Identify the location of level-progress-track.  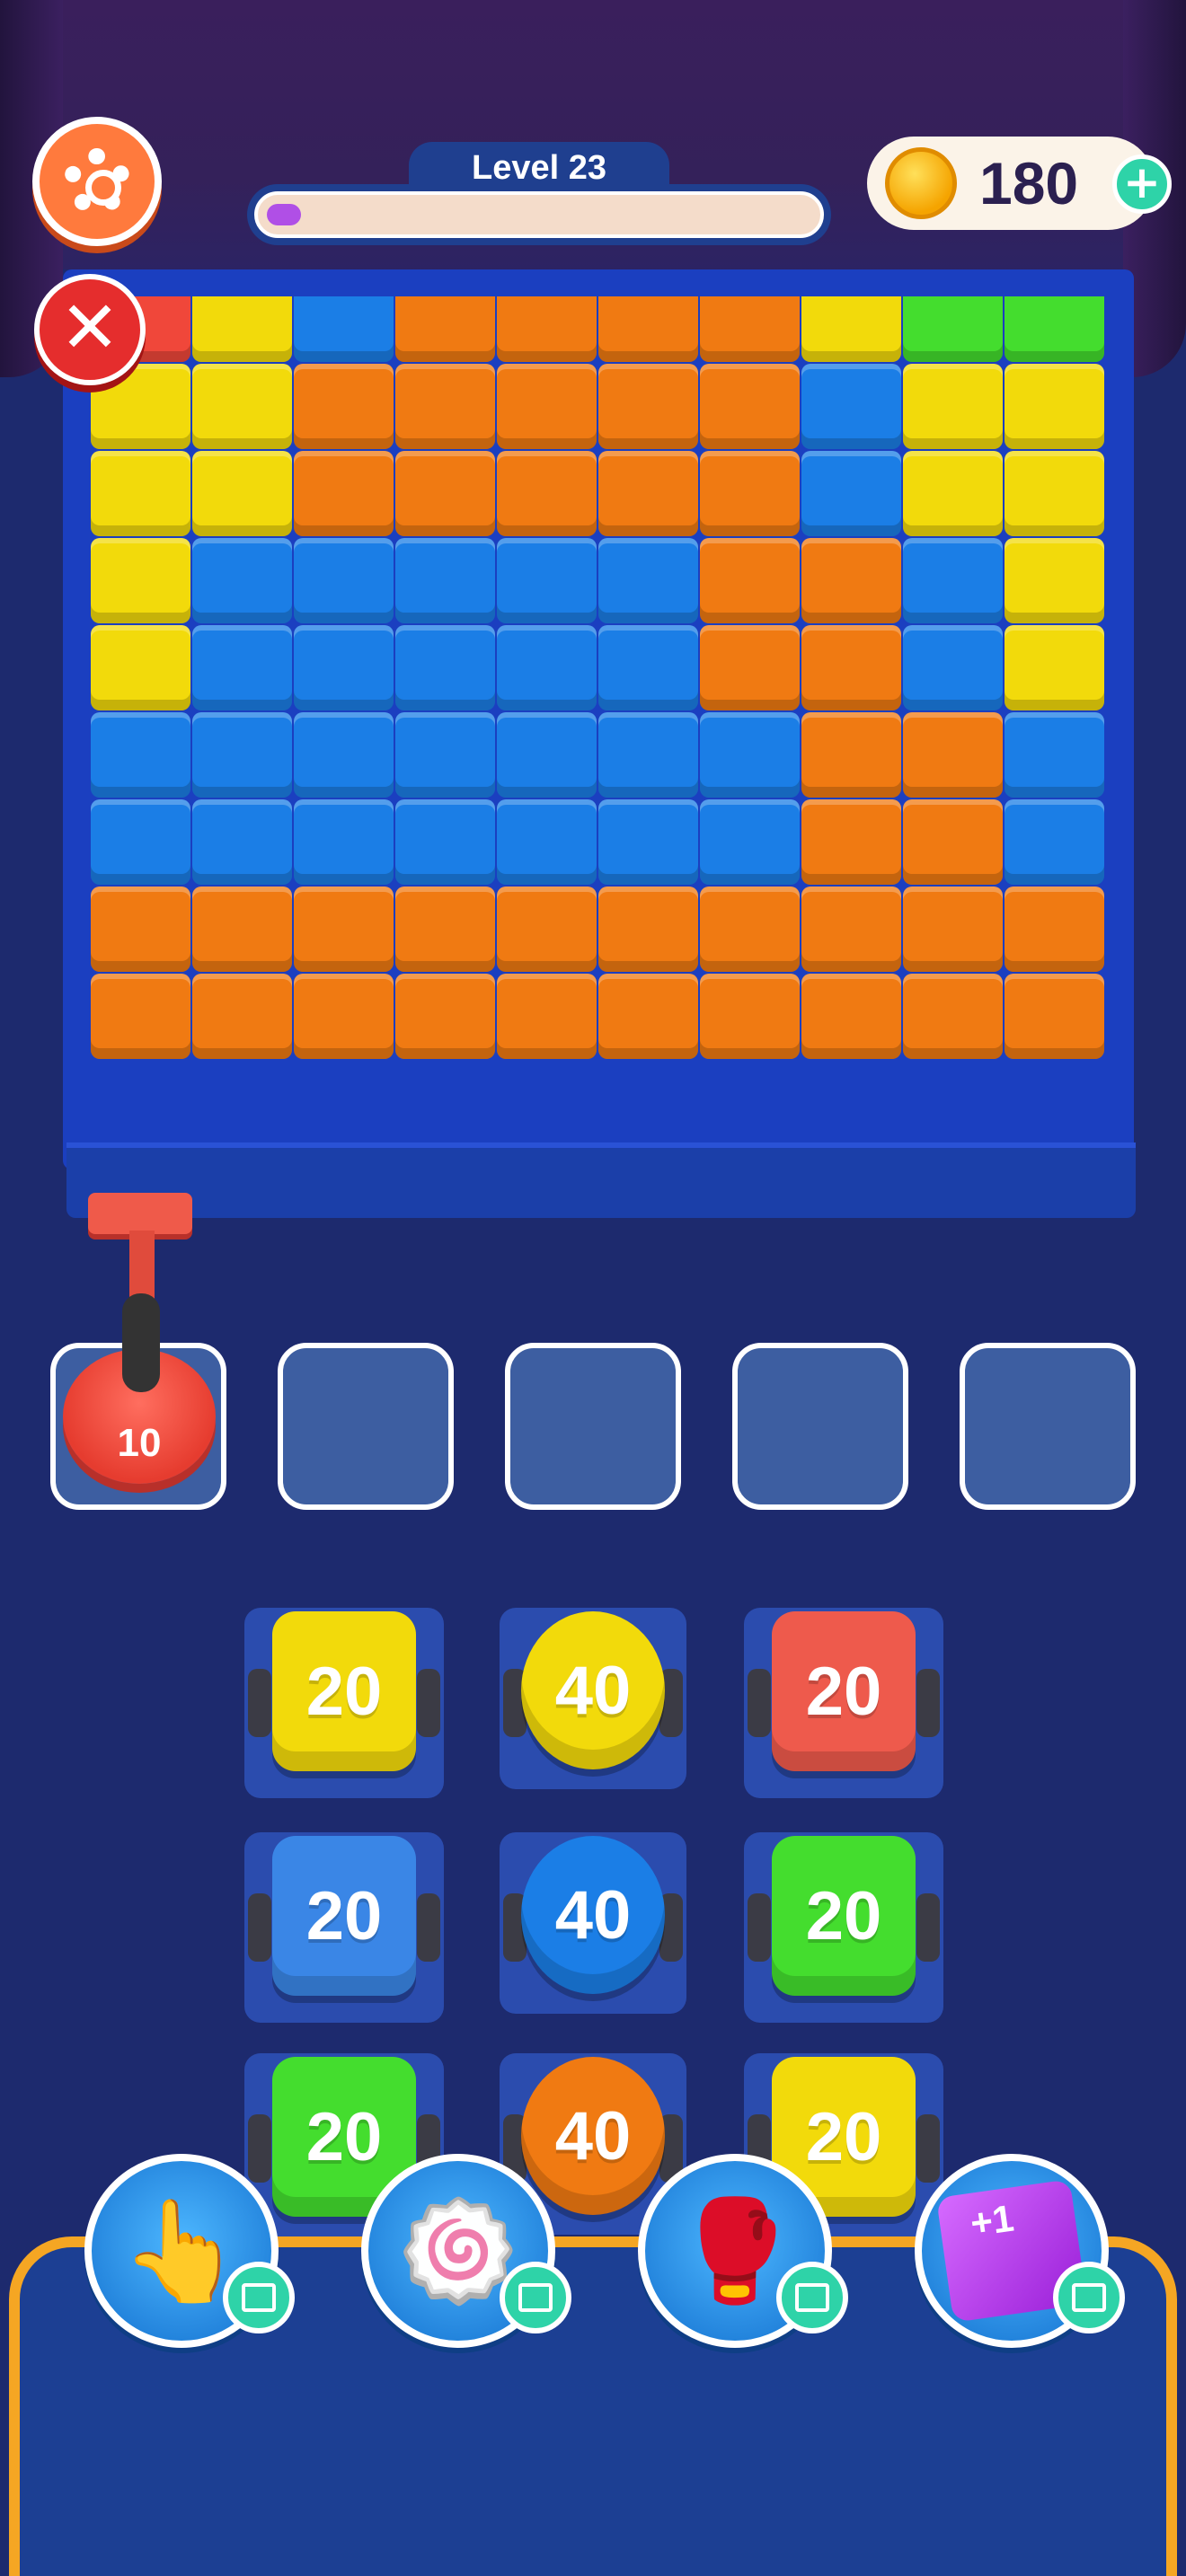
(539, 214).